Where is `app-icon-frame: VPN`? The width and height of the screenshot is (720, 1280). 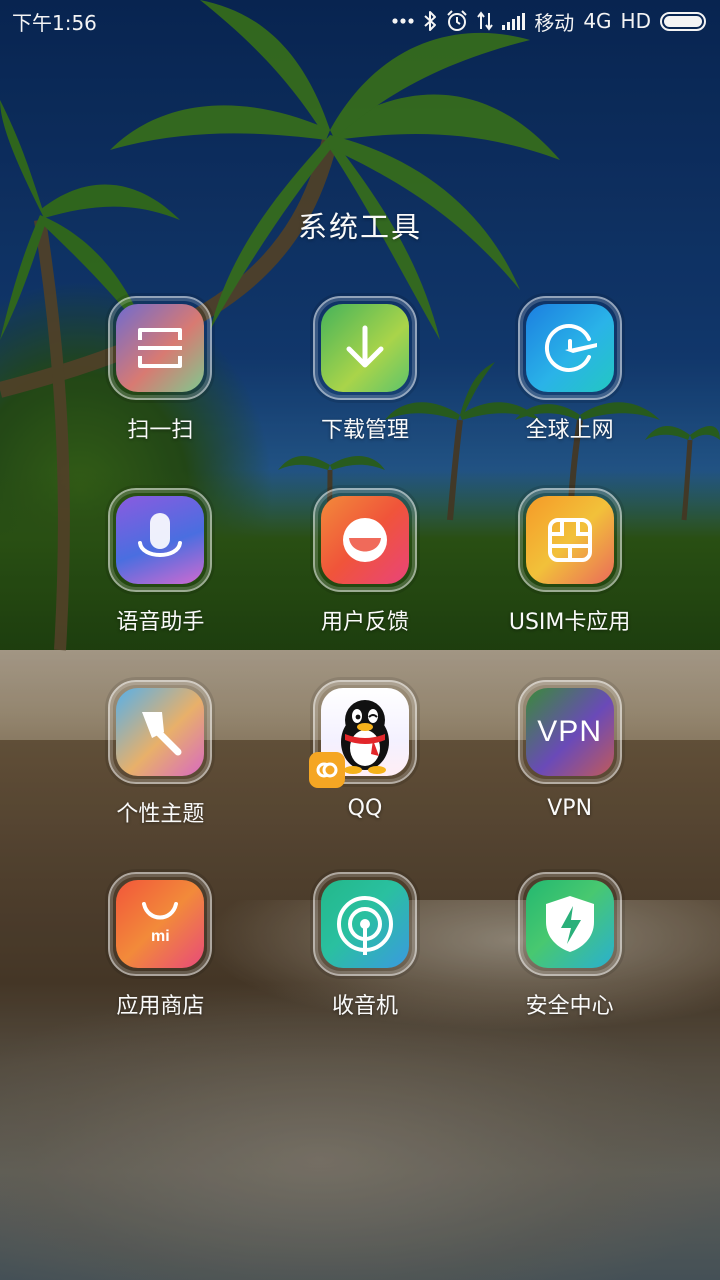
app-icon-frame: VPN is located at coordinates (569, 732).